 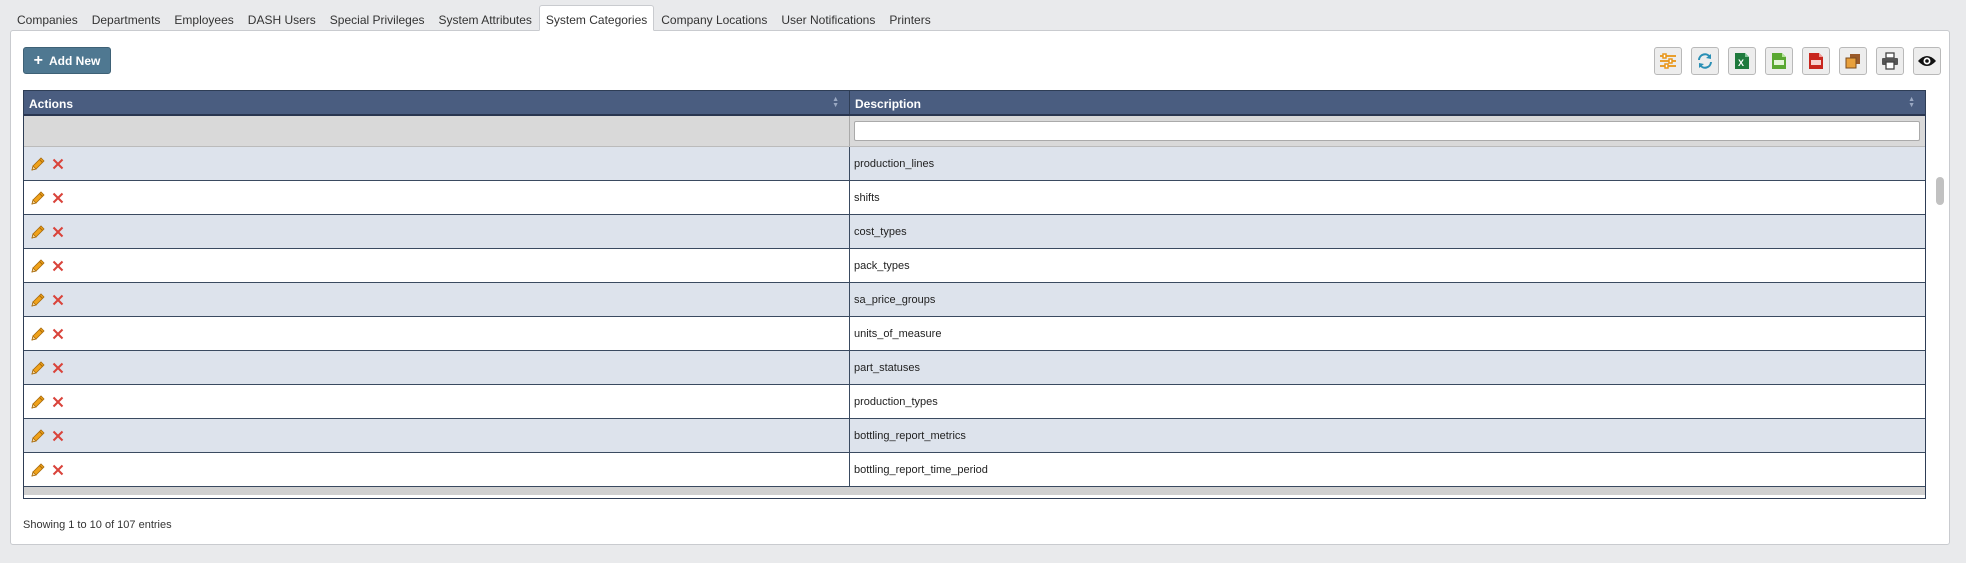 I want to click on csv-export-icon, so click(x=1779, y=61).